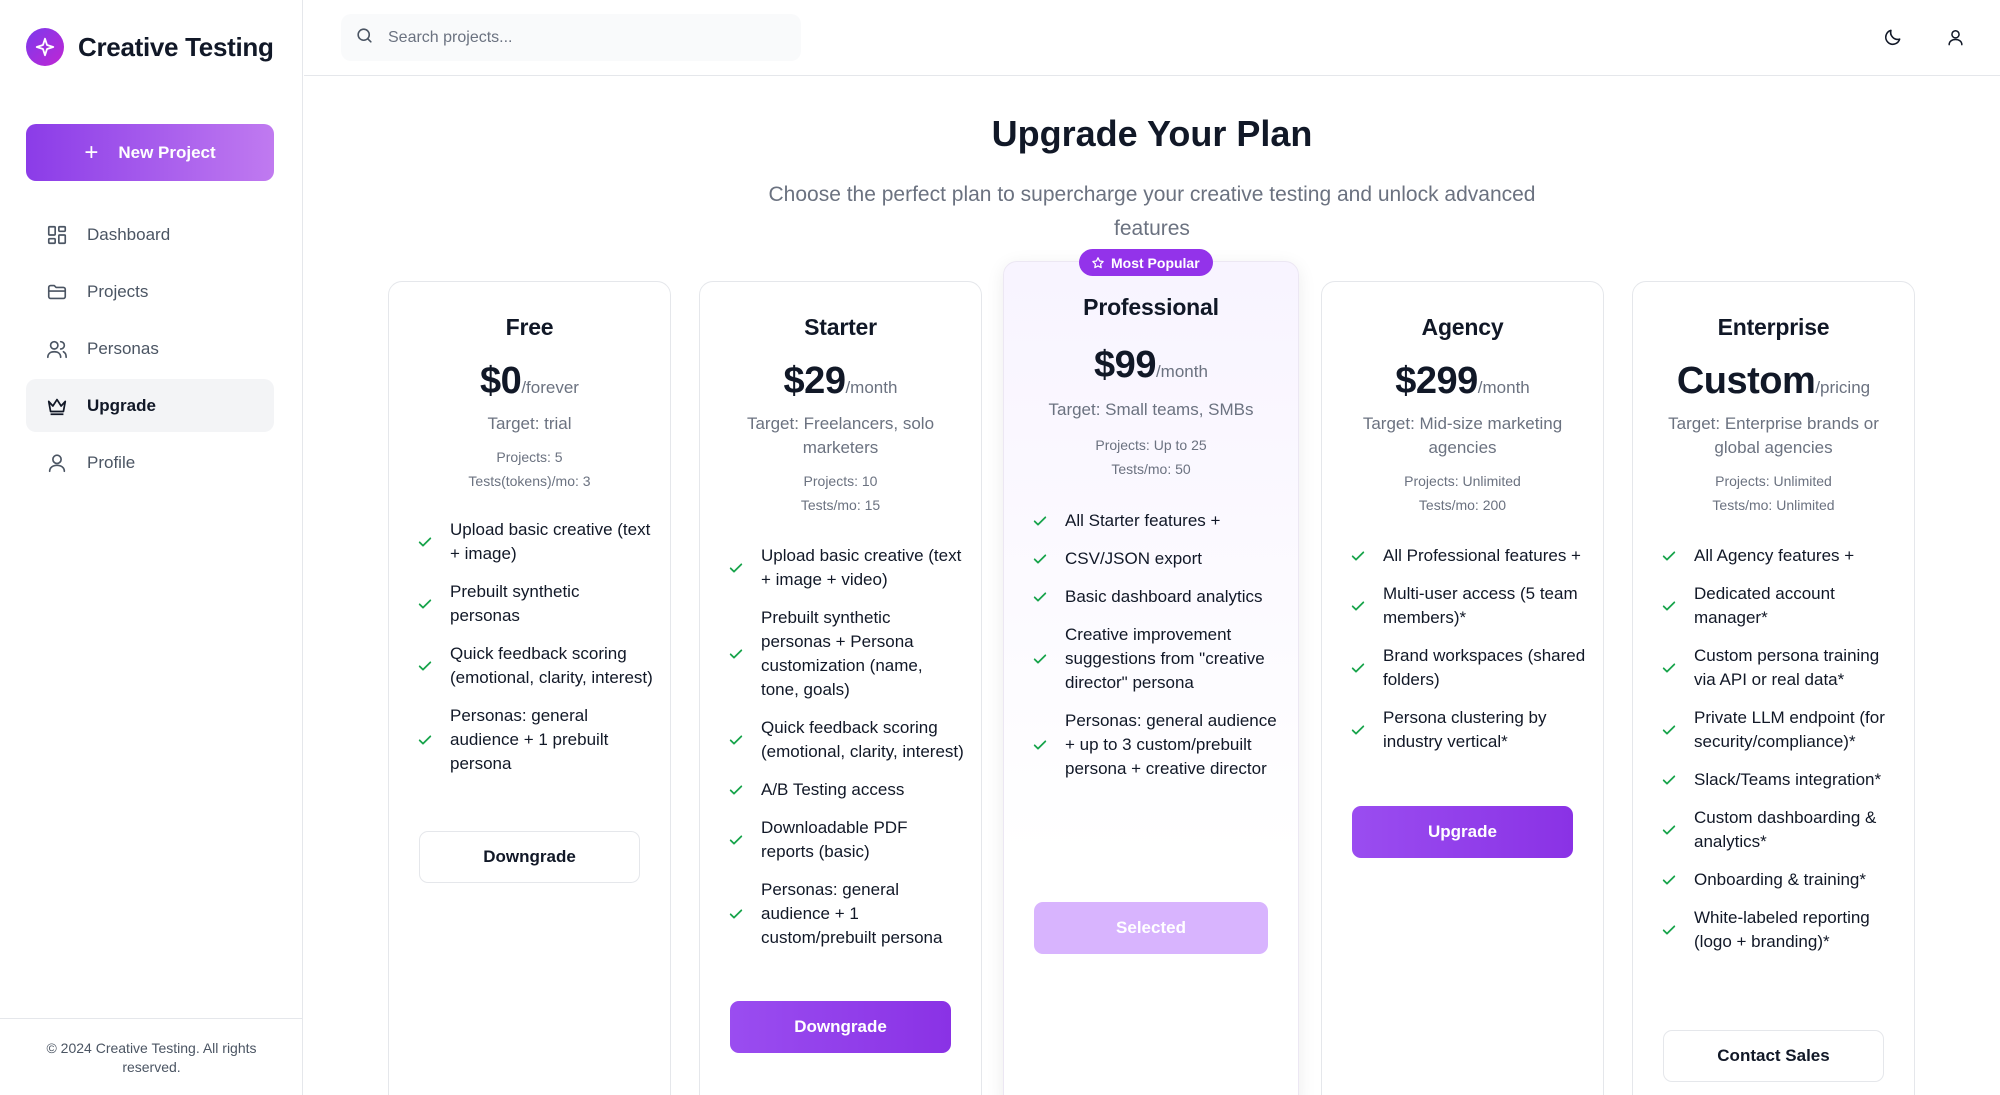 Image resolution: width=2000 pixels, height=1095 pixels. I want to click on feature-item: Slack/Teams integration*, so click(1779, 780).